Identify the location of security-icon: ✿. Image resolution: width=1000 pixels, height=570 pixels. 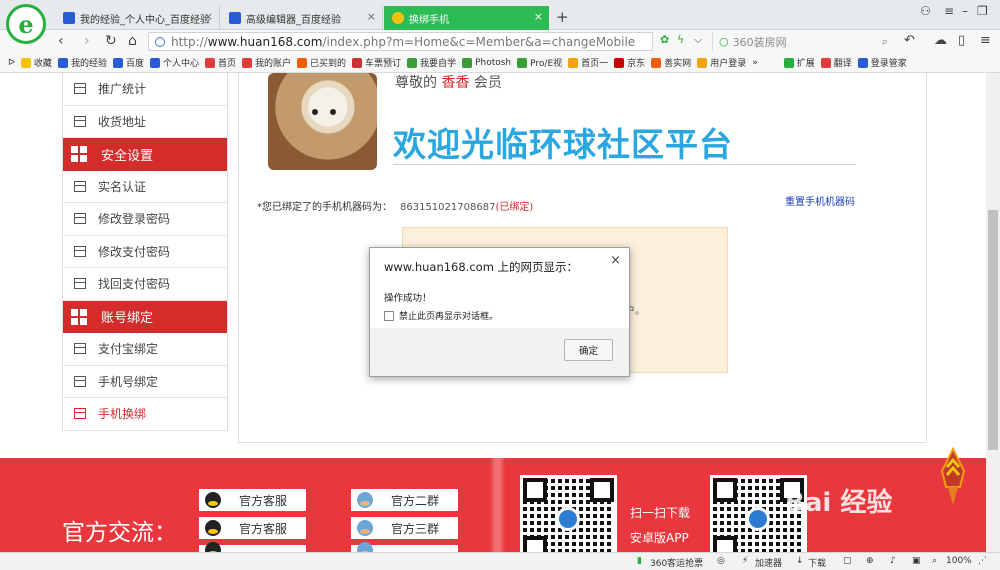
(664, 39).